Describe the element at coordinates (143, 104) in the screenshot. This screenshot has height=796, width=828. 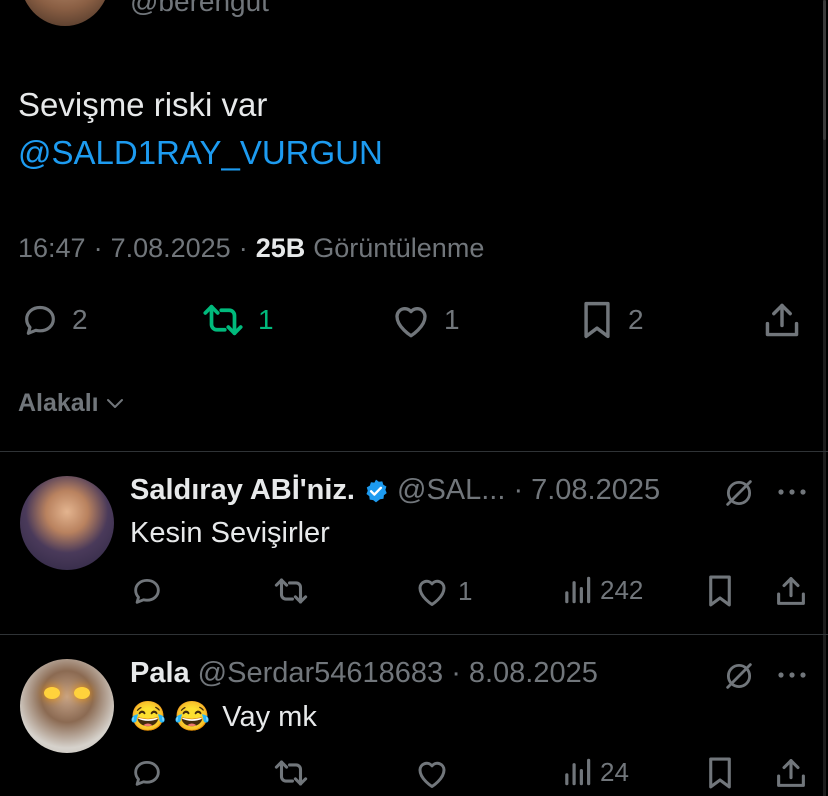
I see `tweet-text: Sevişme riski var` at that location.